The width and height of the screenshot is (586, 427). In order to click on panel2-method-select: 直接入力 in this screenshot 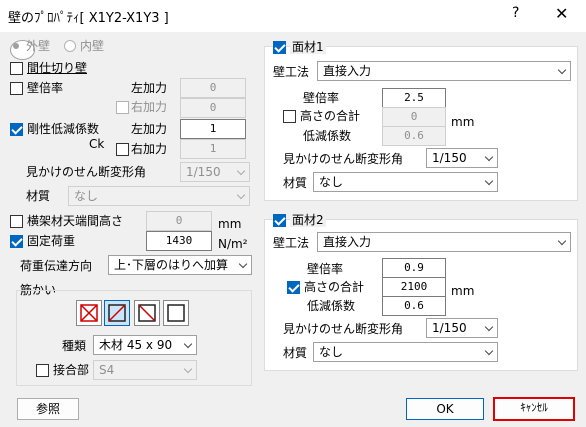, I will do `click(444, 242)`.